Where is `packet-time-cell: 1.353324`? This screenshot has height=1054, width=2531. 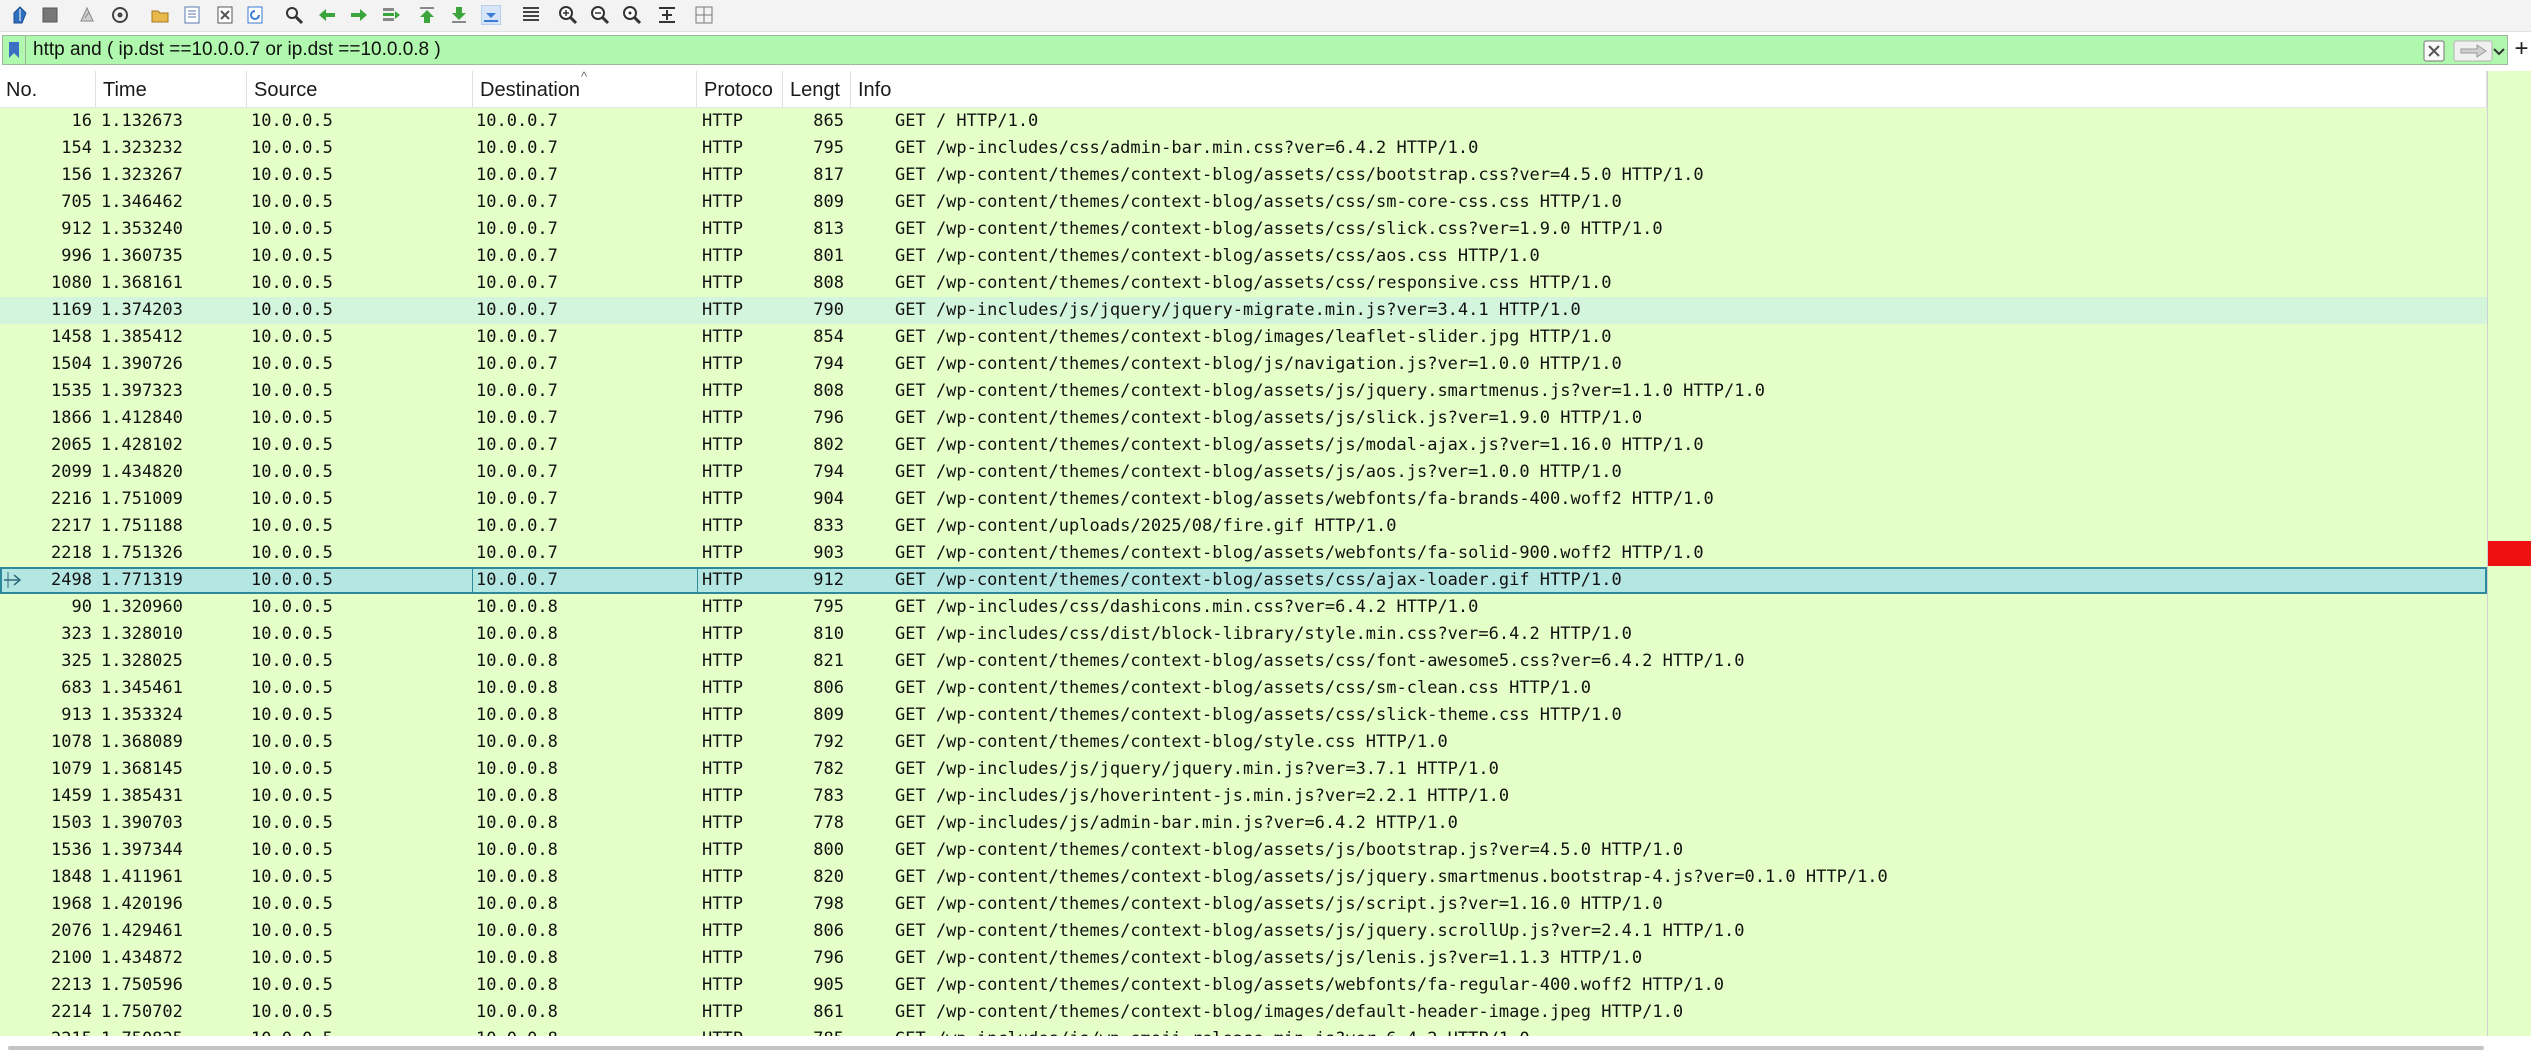 packet-time-cell: 1.353324 is located at coordinates (142, 715).